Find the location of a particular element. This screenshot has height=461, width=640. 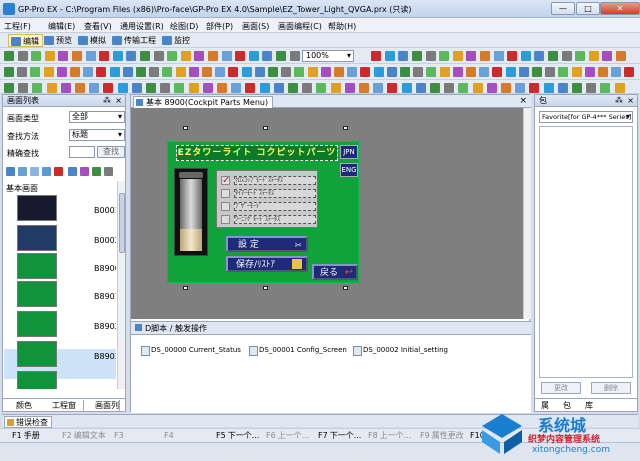

menu-parts: 部件(P) is located at coordinates (219, 26).